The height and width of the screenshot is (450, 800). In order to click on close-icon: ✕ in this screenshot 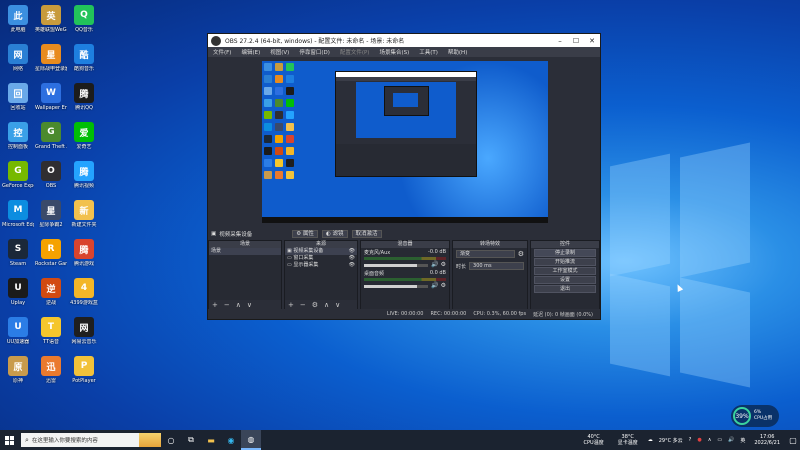, I will do `click(592, 41)`.